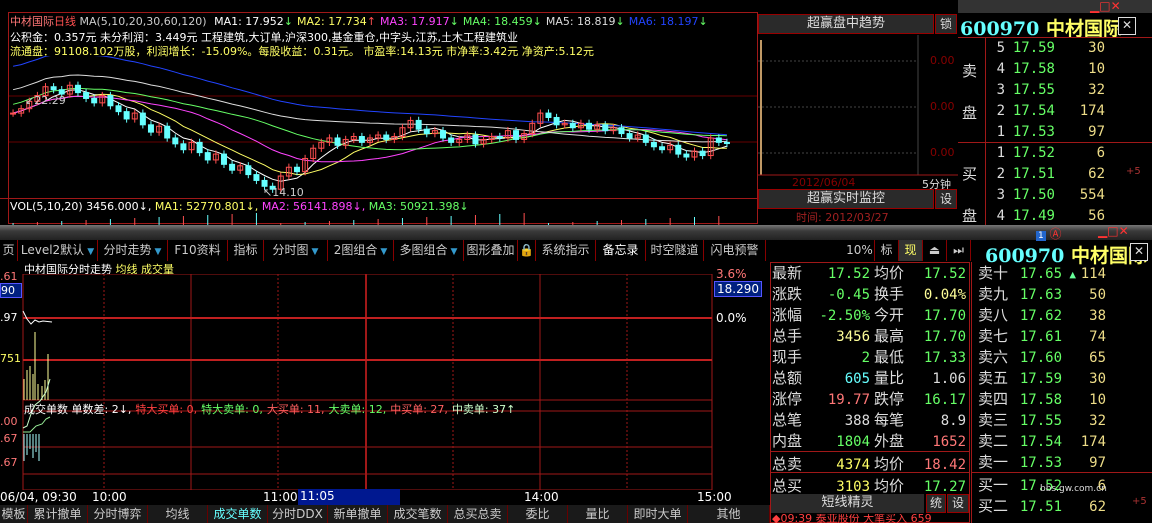 The height and width of the screenshot is (523, 1152). Describe the element at coordinates (358, 514) in the screenshot. I see `bottom-tab: 新单撤单` at that location.